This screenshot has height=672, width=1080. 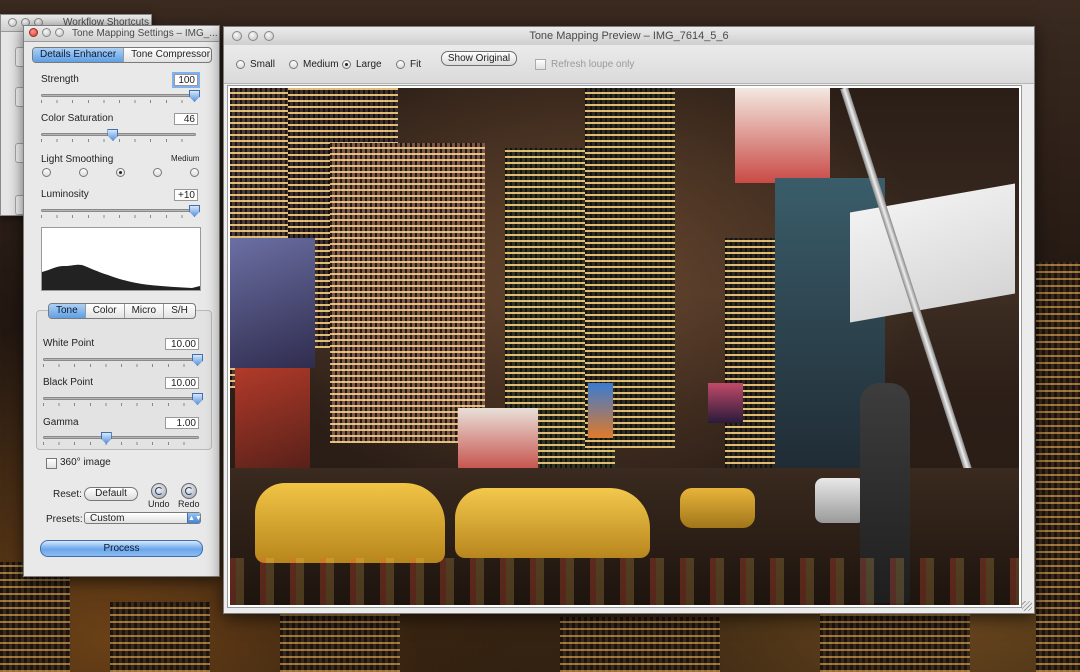 What do you see at coordinates (159, 504) in the screenshot?
I see `undo-label: Undo` at bounding box center [159, 504].